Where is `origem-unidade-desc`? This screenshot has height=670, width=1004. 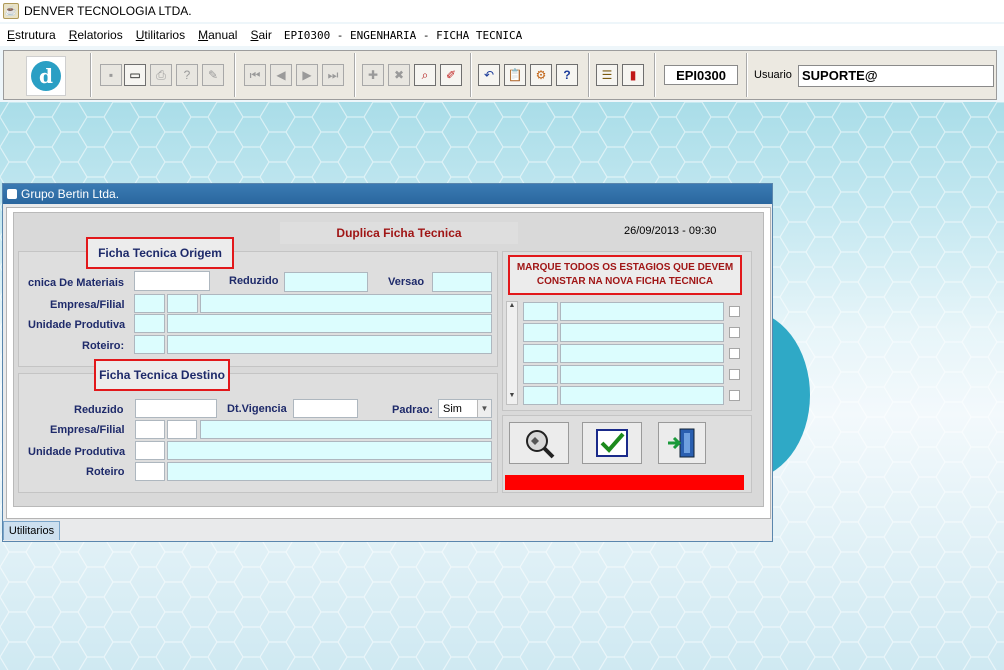
origem-unidade-desc is located at coordinates (329, 323).